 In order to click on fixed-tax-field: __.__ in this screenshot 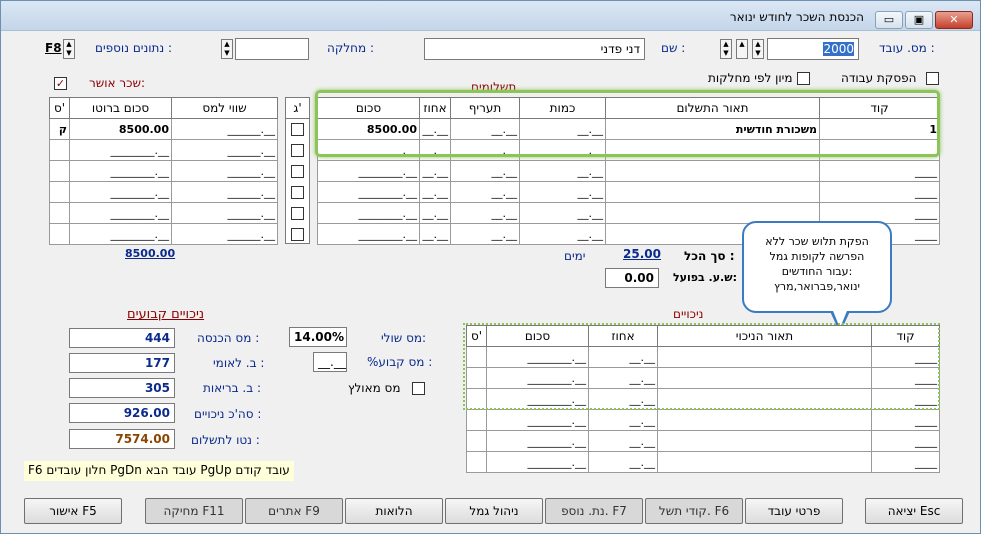, I will do `click(330, 362)`.